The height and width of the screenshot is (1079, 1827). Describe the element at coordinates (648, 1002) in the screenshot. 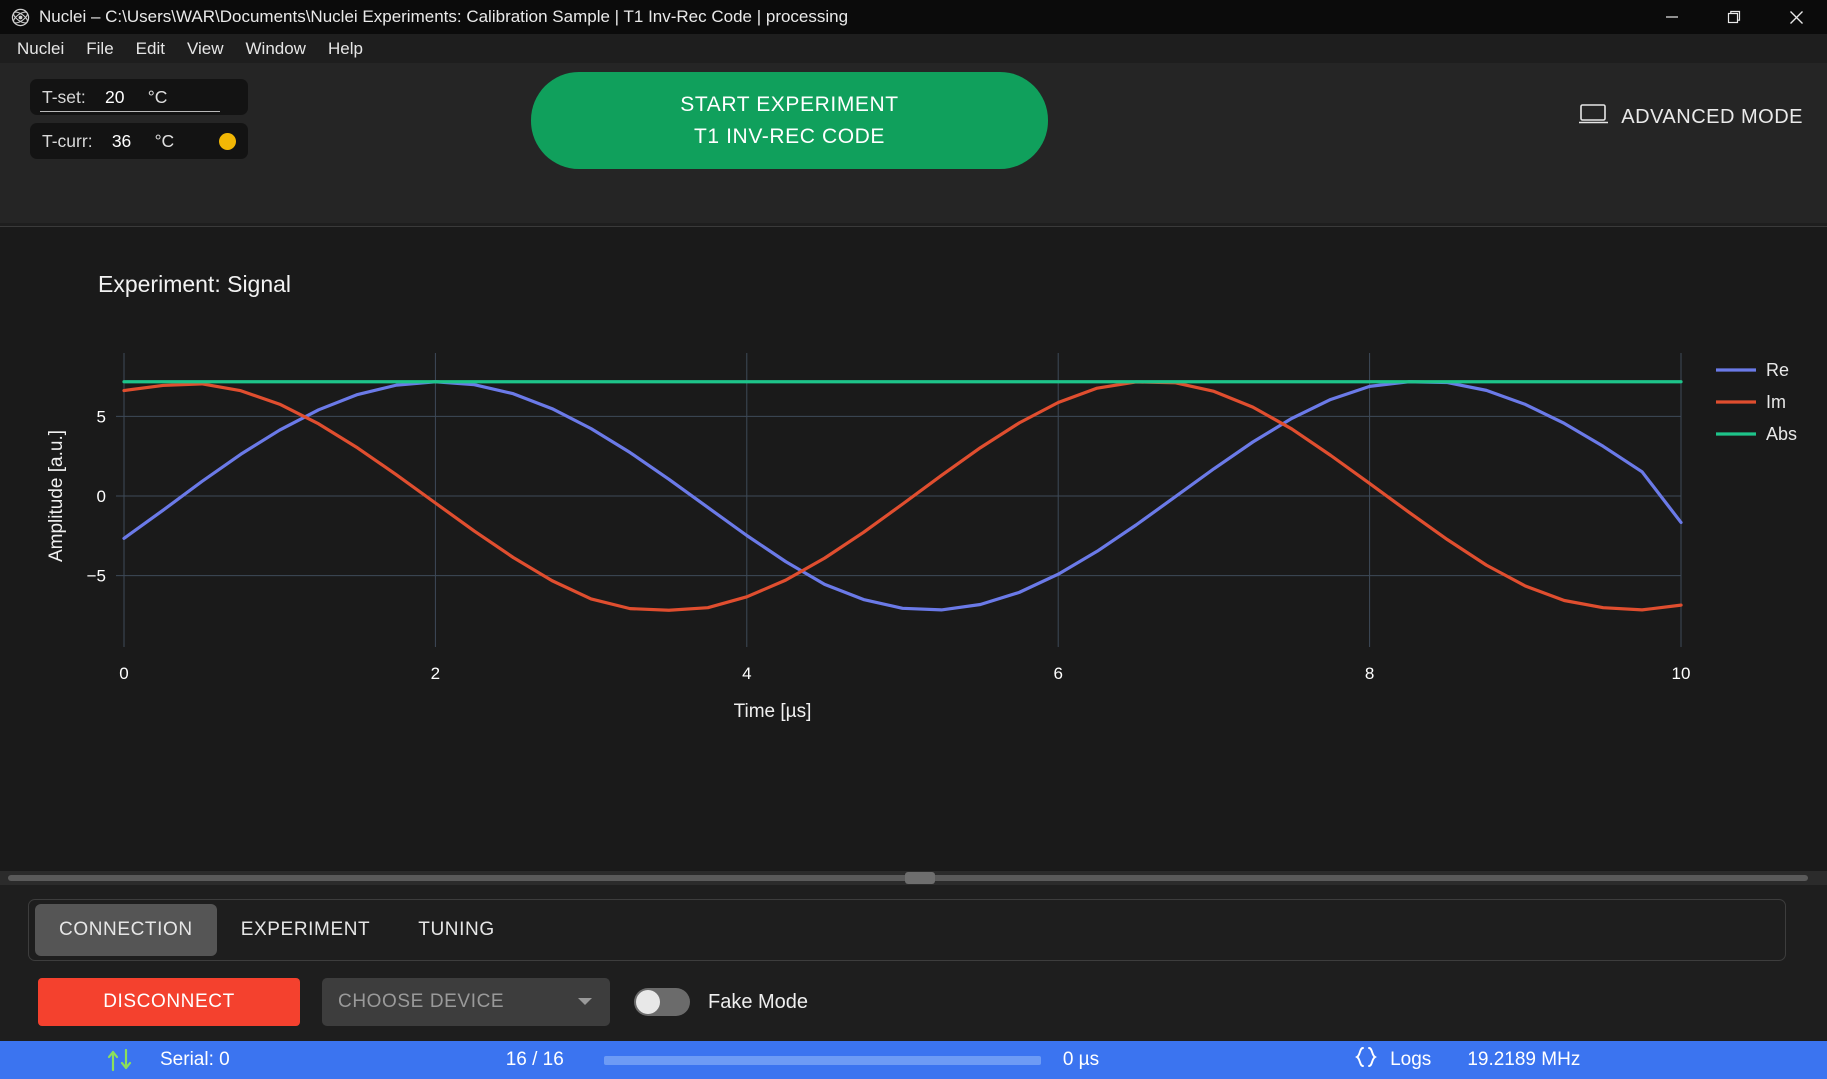

I see `fake-mode-toggle-knob` at that location.